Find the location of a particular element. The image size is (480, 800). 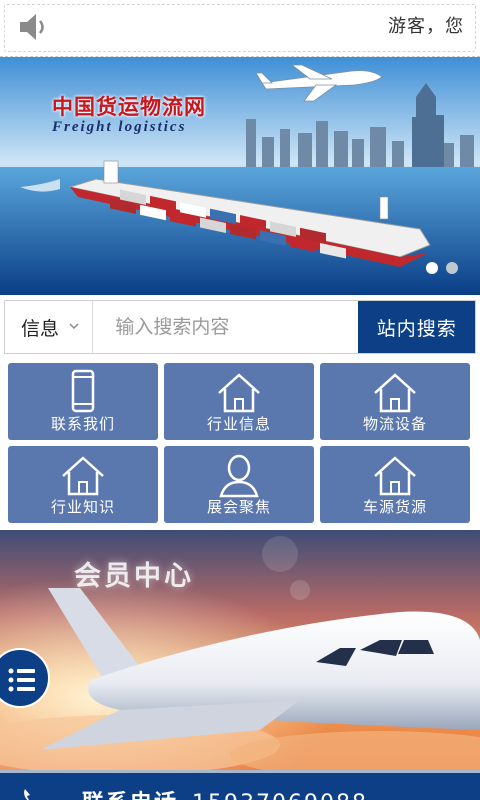

contact-footer: 联系电话 15937069088 is located at coordinates (240, 785).